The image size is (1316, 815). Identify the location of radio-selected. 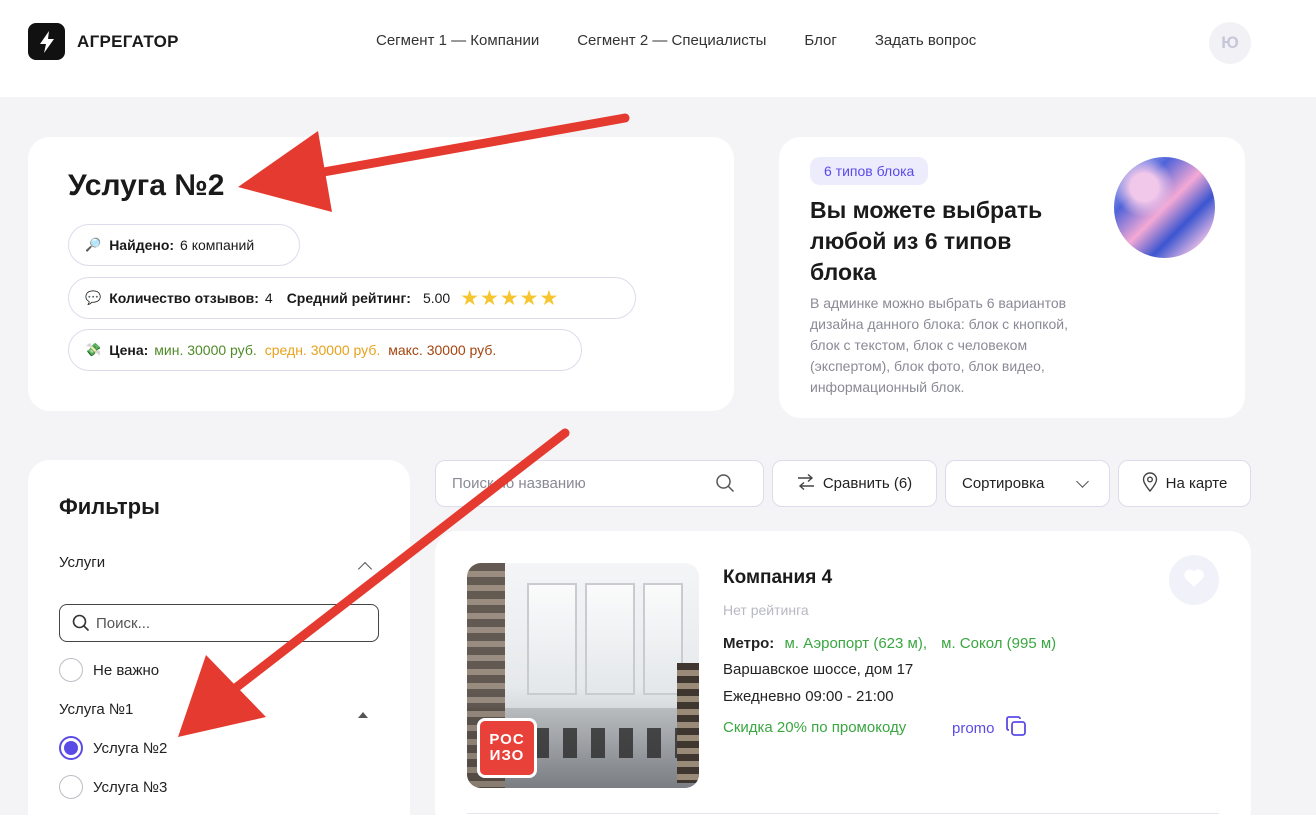
(71, 748).